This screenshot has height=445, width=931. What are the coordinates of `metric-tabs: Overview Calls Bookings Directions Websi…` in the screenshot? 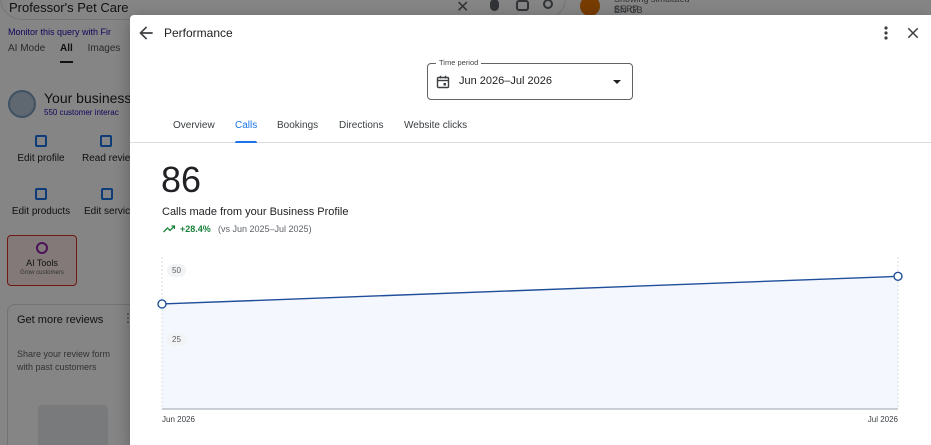 It's located at (530, 126).